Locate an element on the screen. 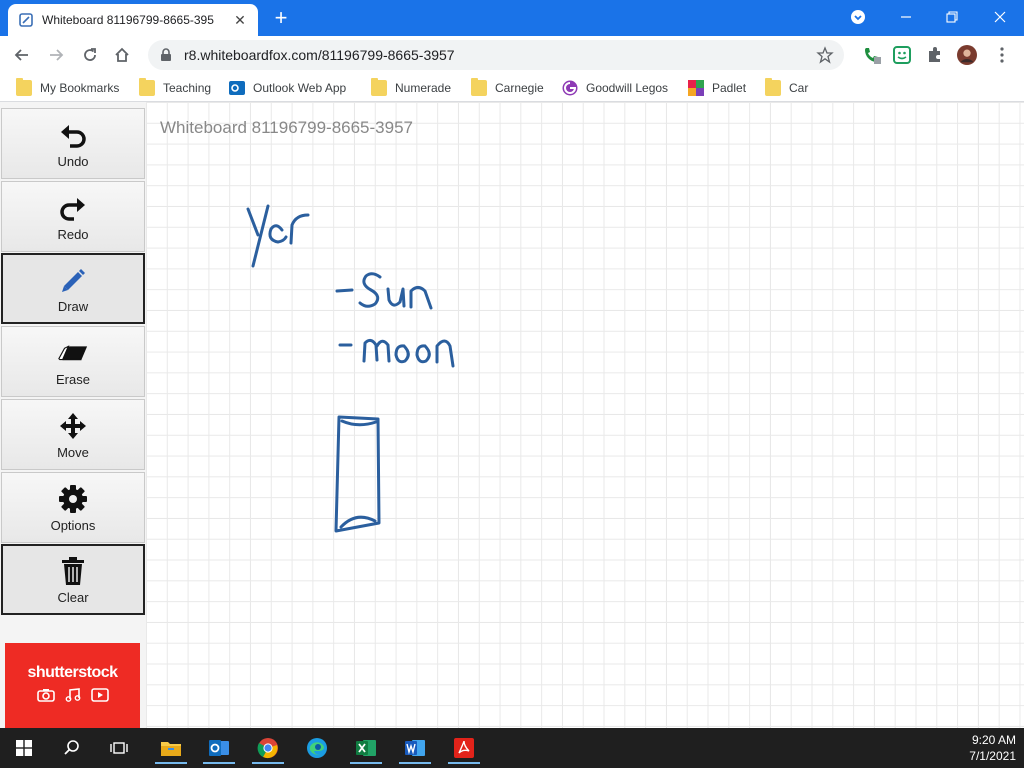  browser-tab-strip: Whiteboard 81196799-8665-395 ✕ + is located at coordinates (512, 18).